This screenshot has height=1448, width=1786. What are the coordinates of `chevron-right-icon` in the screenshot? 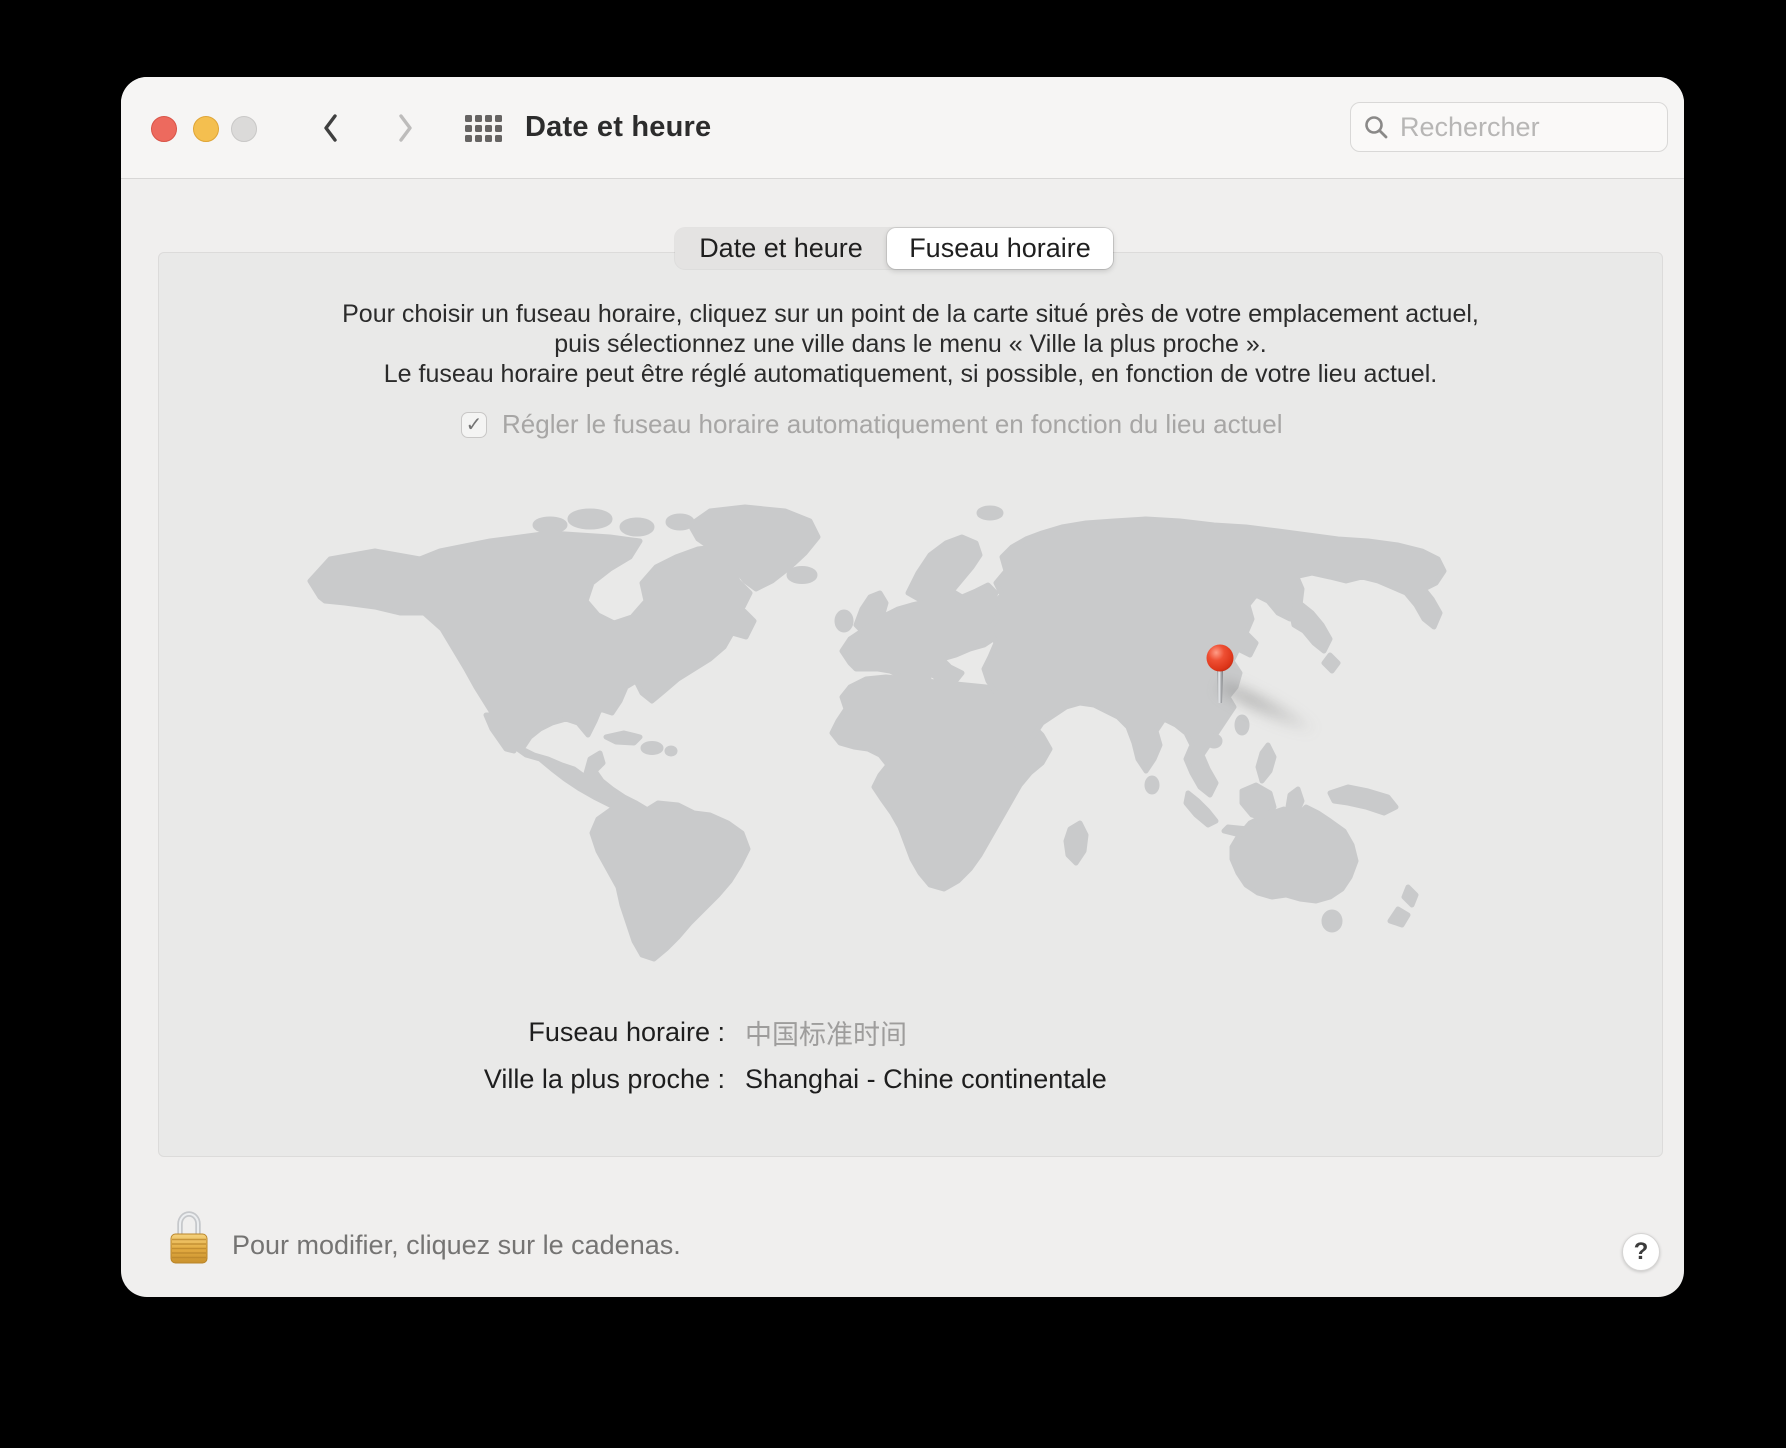 It's located at (405, 128).